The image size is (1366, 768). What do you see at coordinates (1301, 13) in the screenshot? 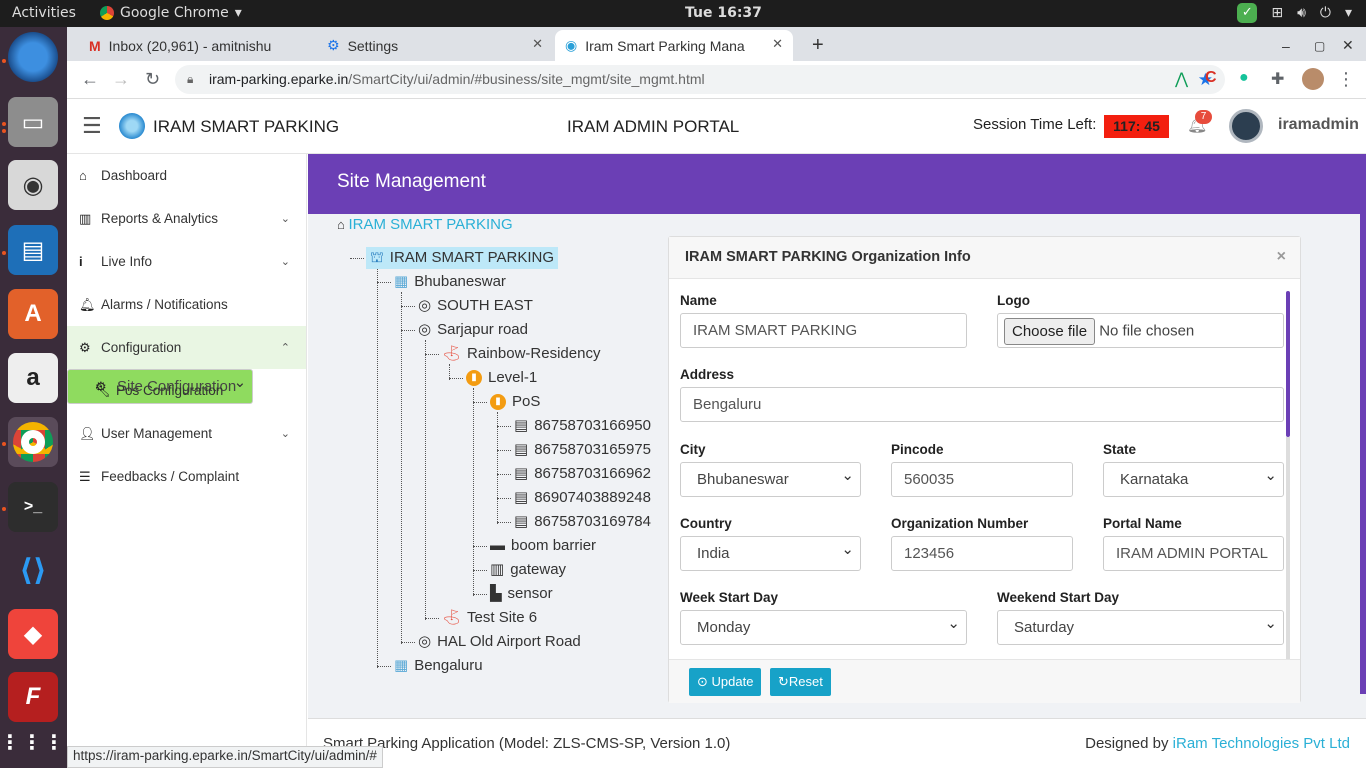
I see `volume-icon: 🔊︎` at bounding box center [1301, 13].